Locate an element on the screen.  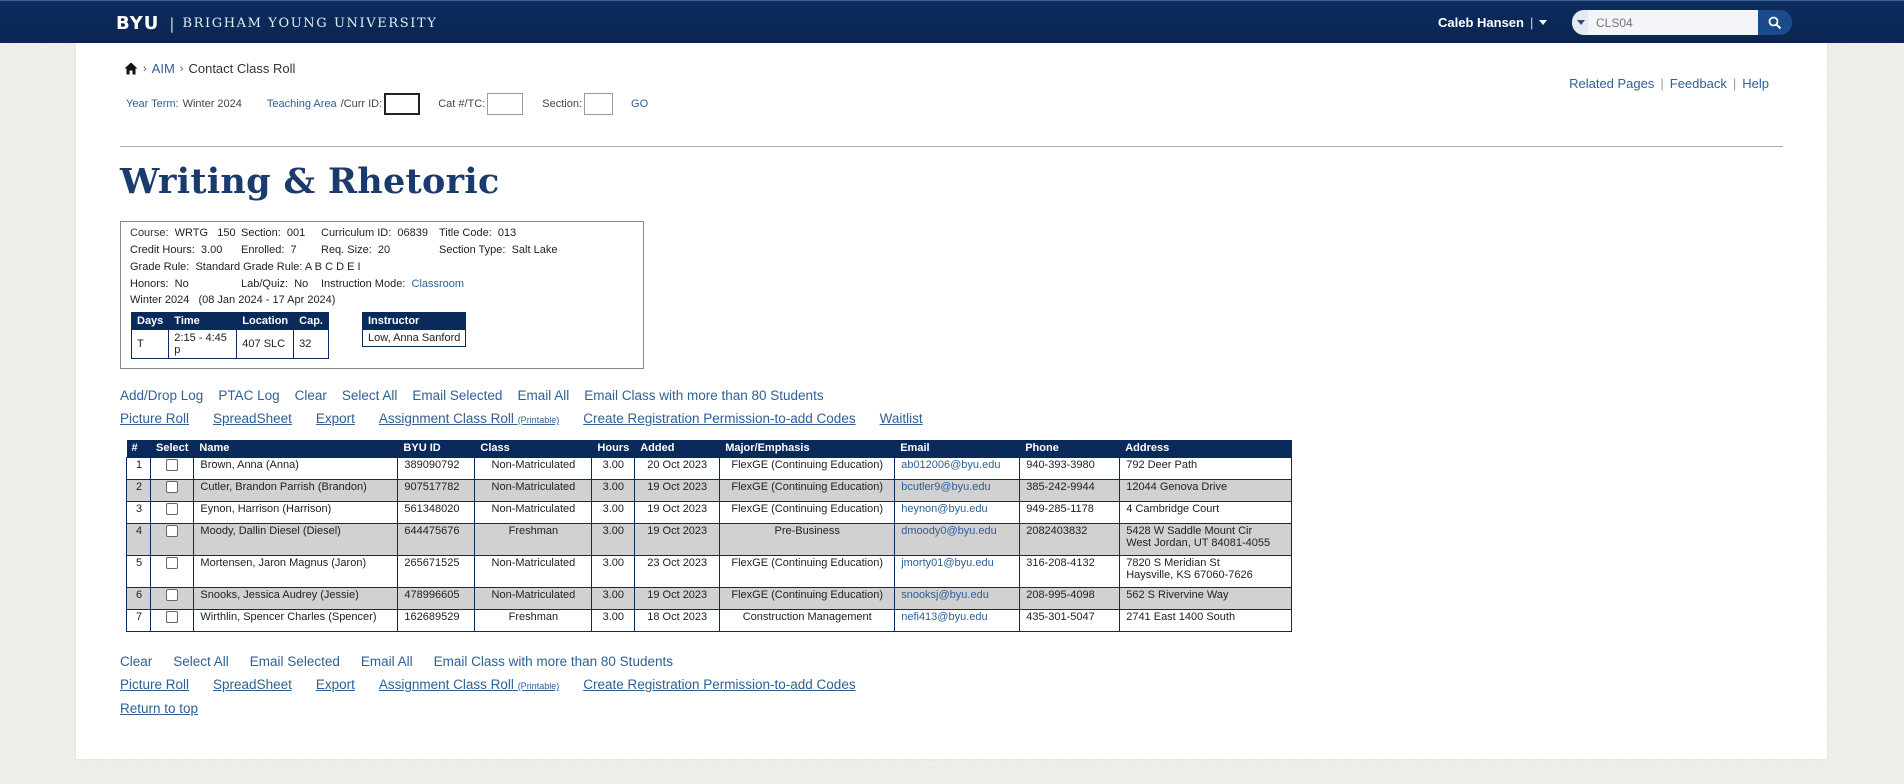
email-cell: heynon@byu.edu is located at coordinates (957, 512).